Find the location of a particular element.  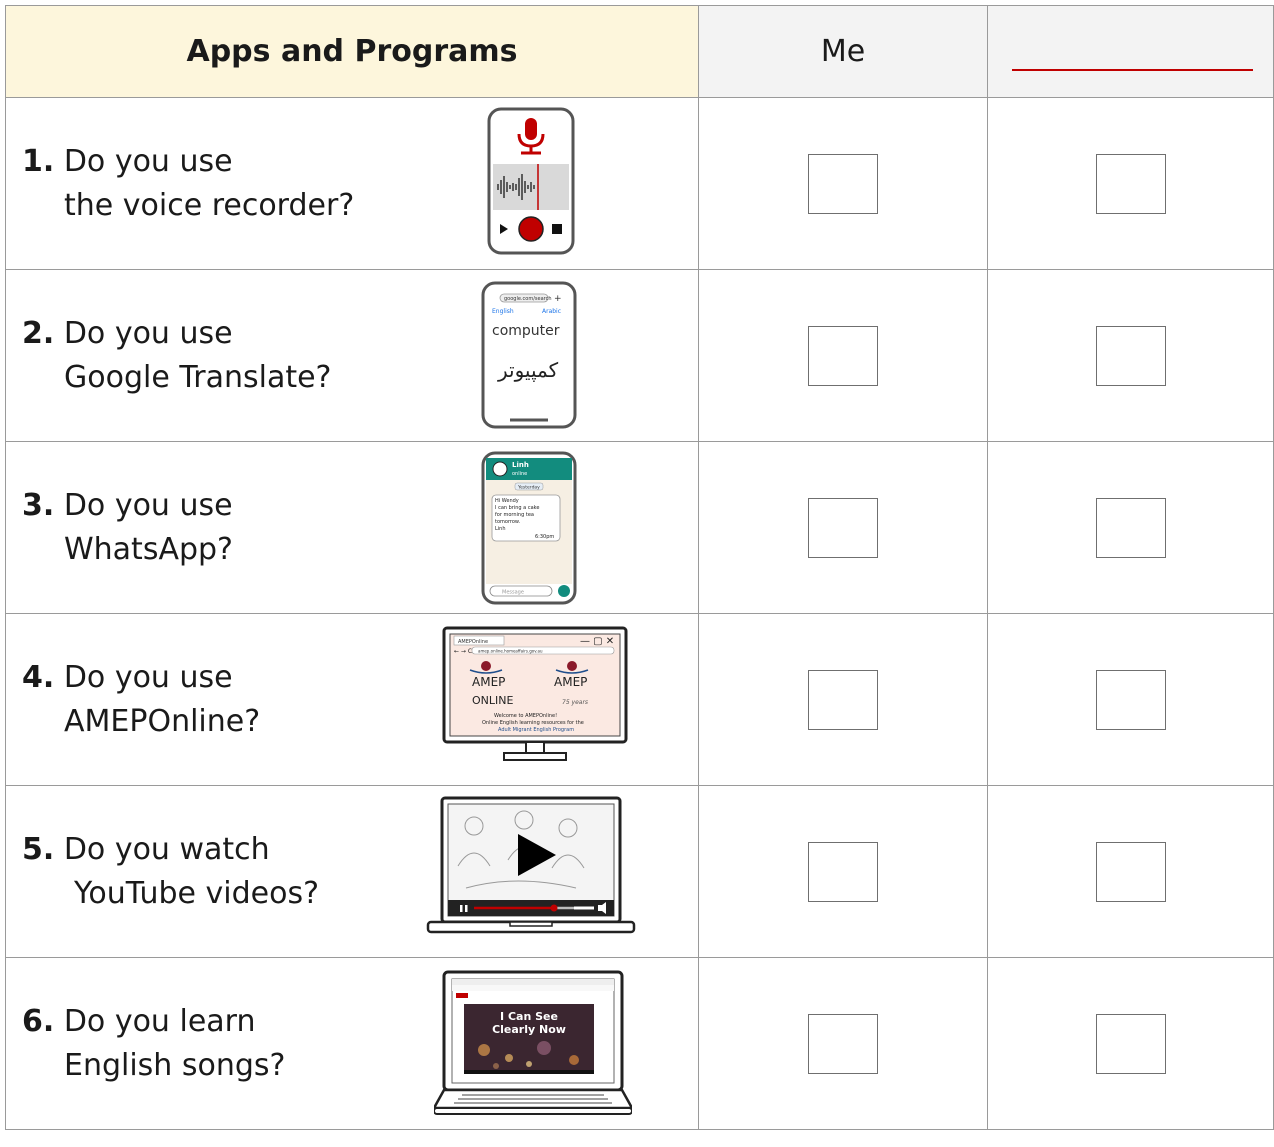

question-text: 5. Do you watch YouTube videos? is located at coordinates (170, 872).